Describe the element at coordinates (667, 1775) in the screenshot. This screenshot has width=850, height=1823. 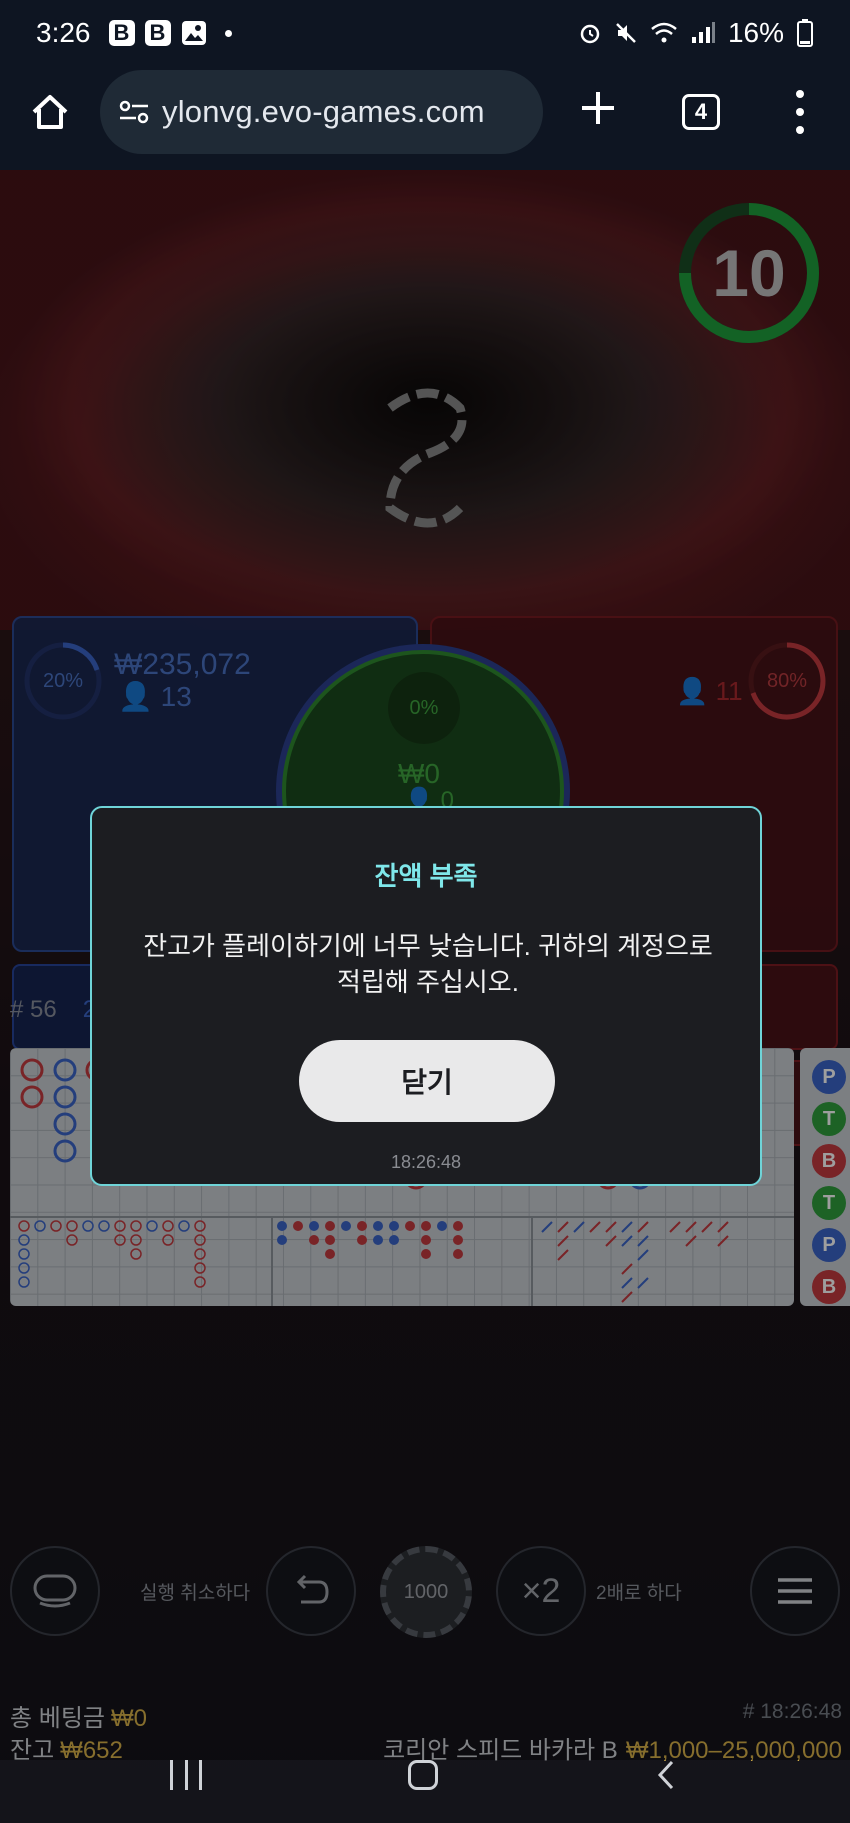
I see `back-icon` at that location.